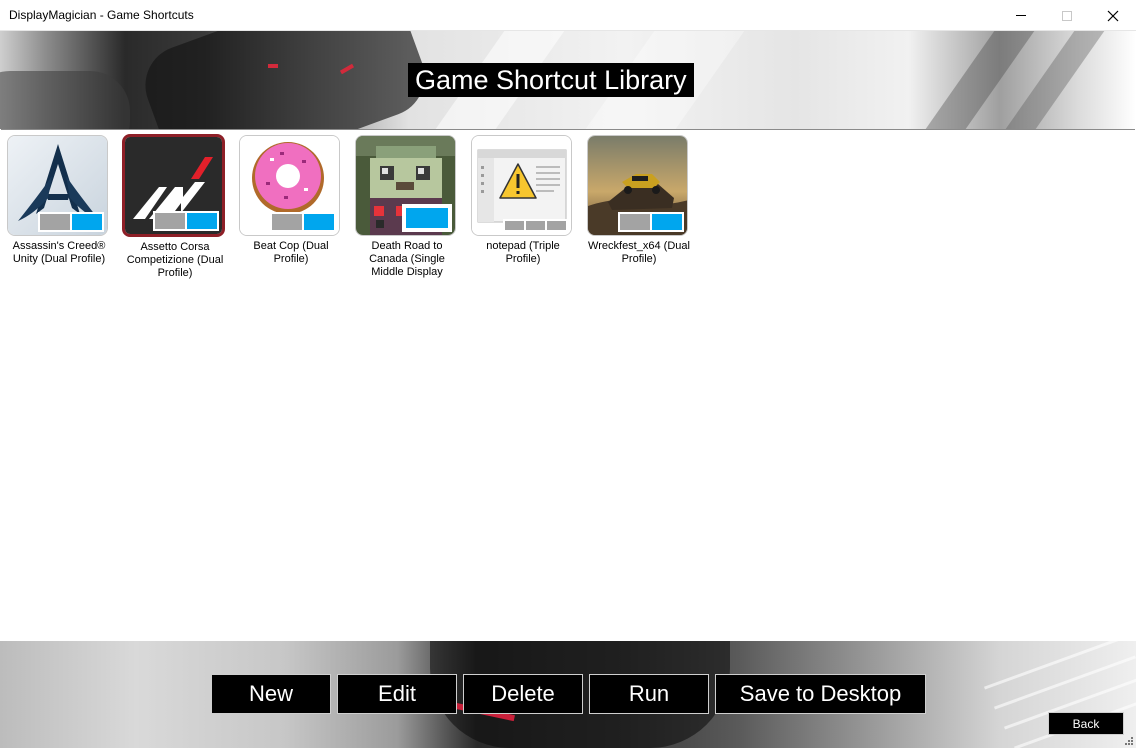 Image resolution: width=1136 pixels, height=748 pixels. What do you see at coordinates (523, 694) in the screenshot?
I see `delete-button: Delete` at bounding box center [523, 694].